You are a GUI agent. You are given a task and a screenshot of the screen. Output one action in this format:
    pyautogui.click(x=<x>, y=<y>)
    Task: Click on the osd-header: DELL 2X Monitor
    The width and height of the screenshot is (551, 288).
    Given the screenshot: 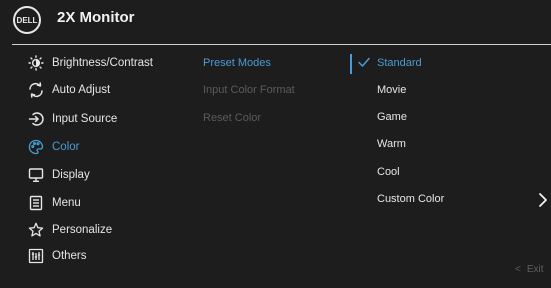 What is the action you would take?
    pyautogui.click(x=275, y=21)
    